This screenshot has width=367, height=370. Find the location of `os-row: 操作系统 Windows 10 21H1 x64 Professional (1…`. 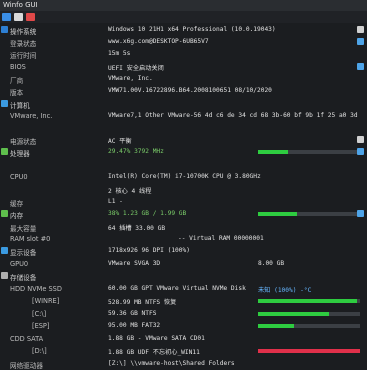

os-row: 操作系统 Windows 10 21H1 x64 Professional (1… is located at coordinates (183, 30).